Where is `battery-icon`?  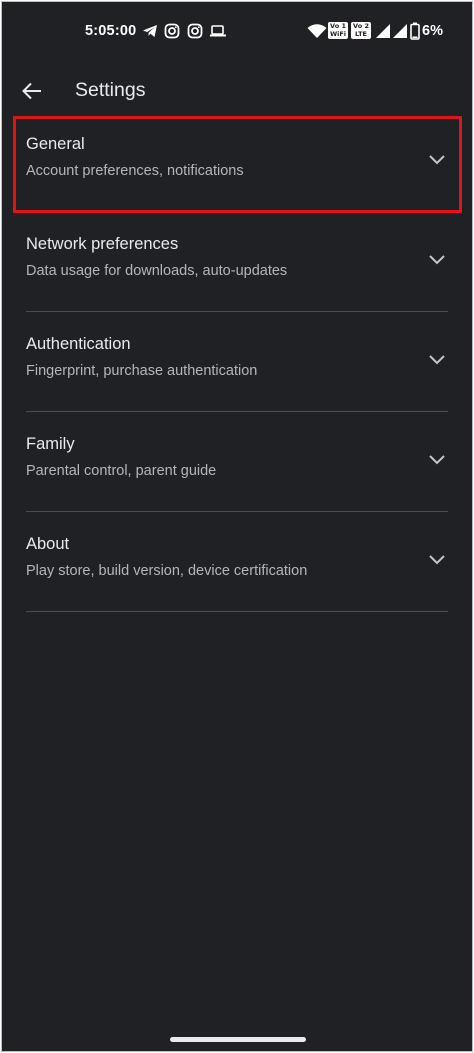
battery-icon is located at coordinates (415, 31).